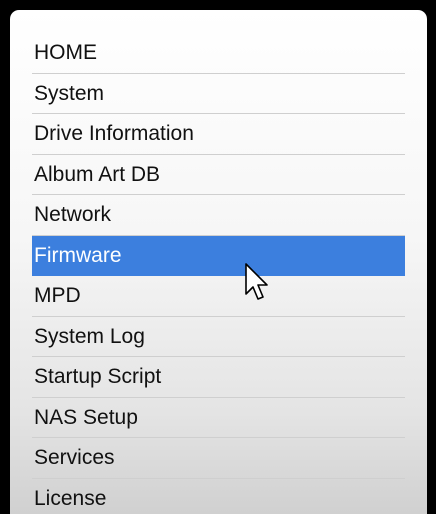  Describe the element at coordinates (218, 175) in the screenshot. I see `menu-item-album-art-db: Album Art DB` at that location.